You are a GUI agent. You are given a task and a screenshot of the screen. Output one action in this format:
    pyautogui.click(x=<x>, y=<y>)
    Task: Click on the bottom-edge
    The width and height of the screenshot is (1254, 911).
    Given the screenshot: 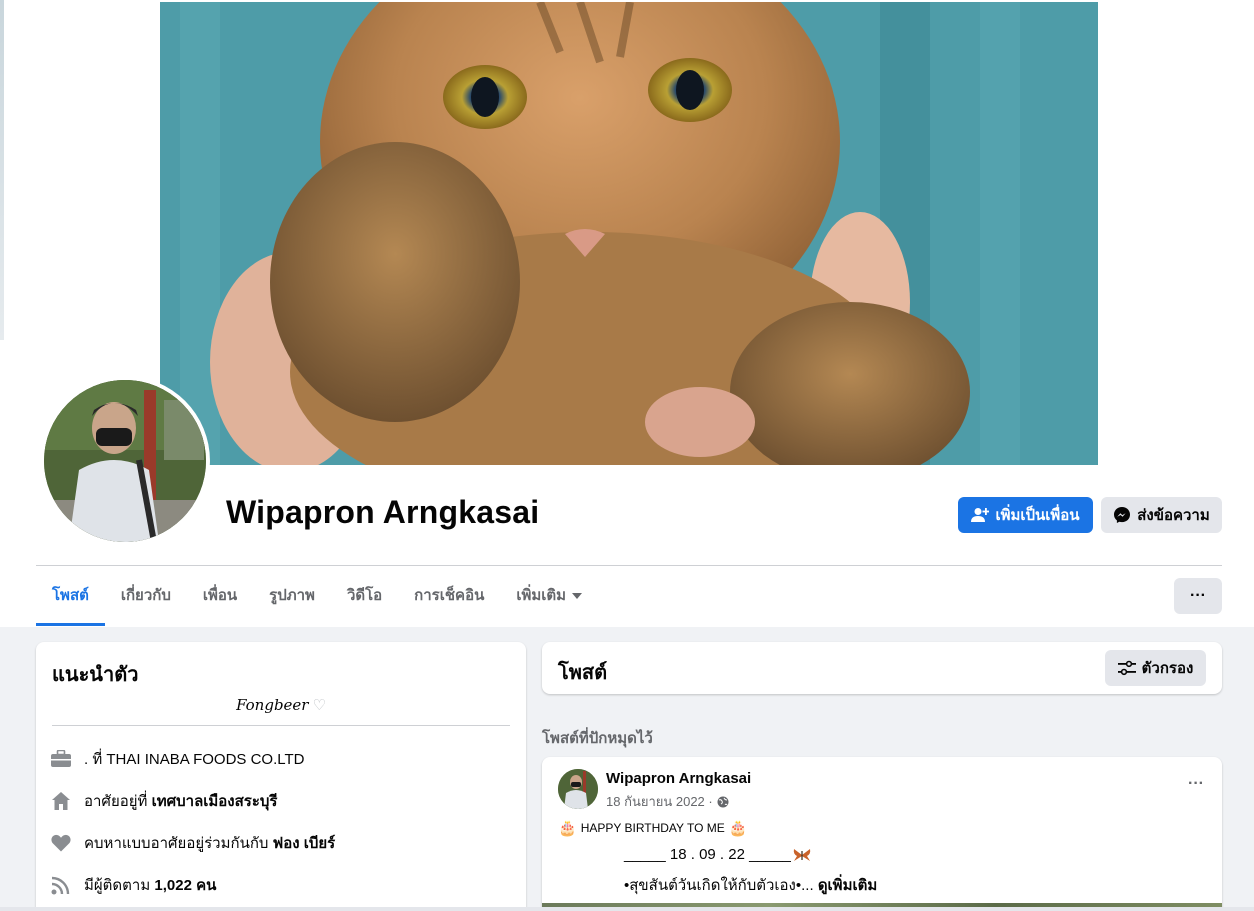 What is the action you would take?
    pyautogui.click(x=627, y=909)
    